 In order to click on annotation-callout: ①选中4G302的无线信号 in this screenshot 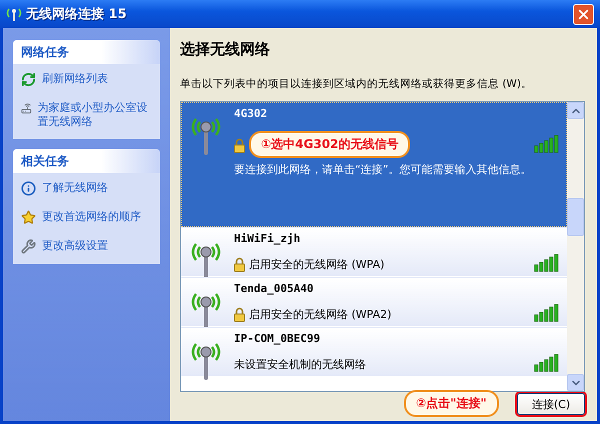, I will do `click(329, 144)`.